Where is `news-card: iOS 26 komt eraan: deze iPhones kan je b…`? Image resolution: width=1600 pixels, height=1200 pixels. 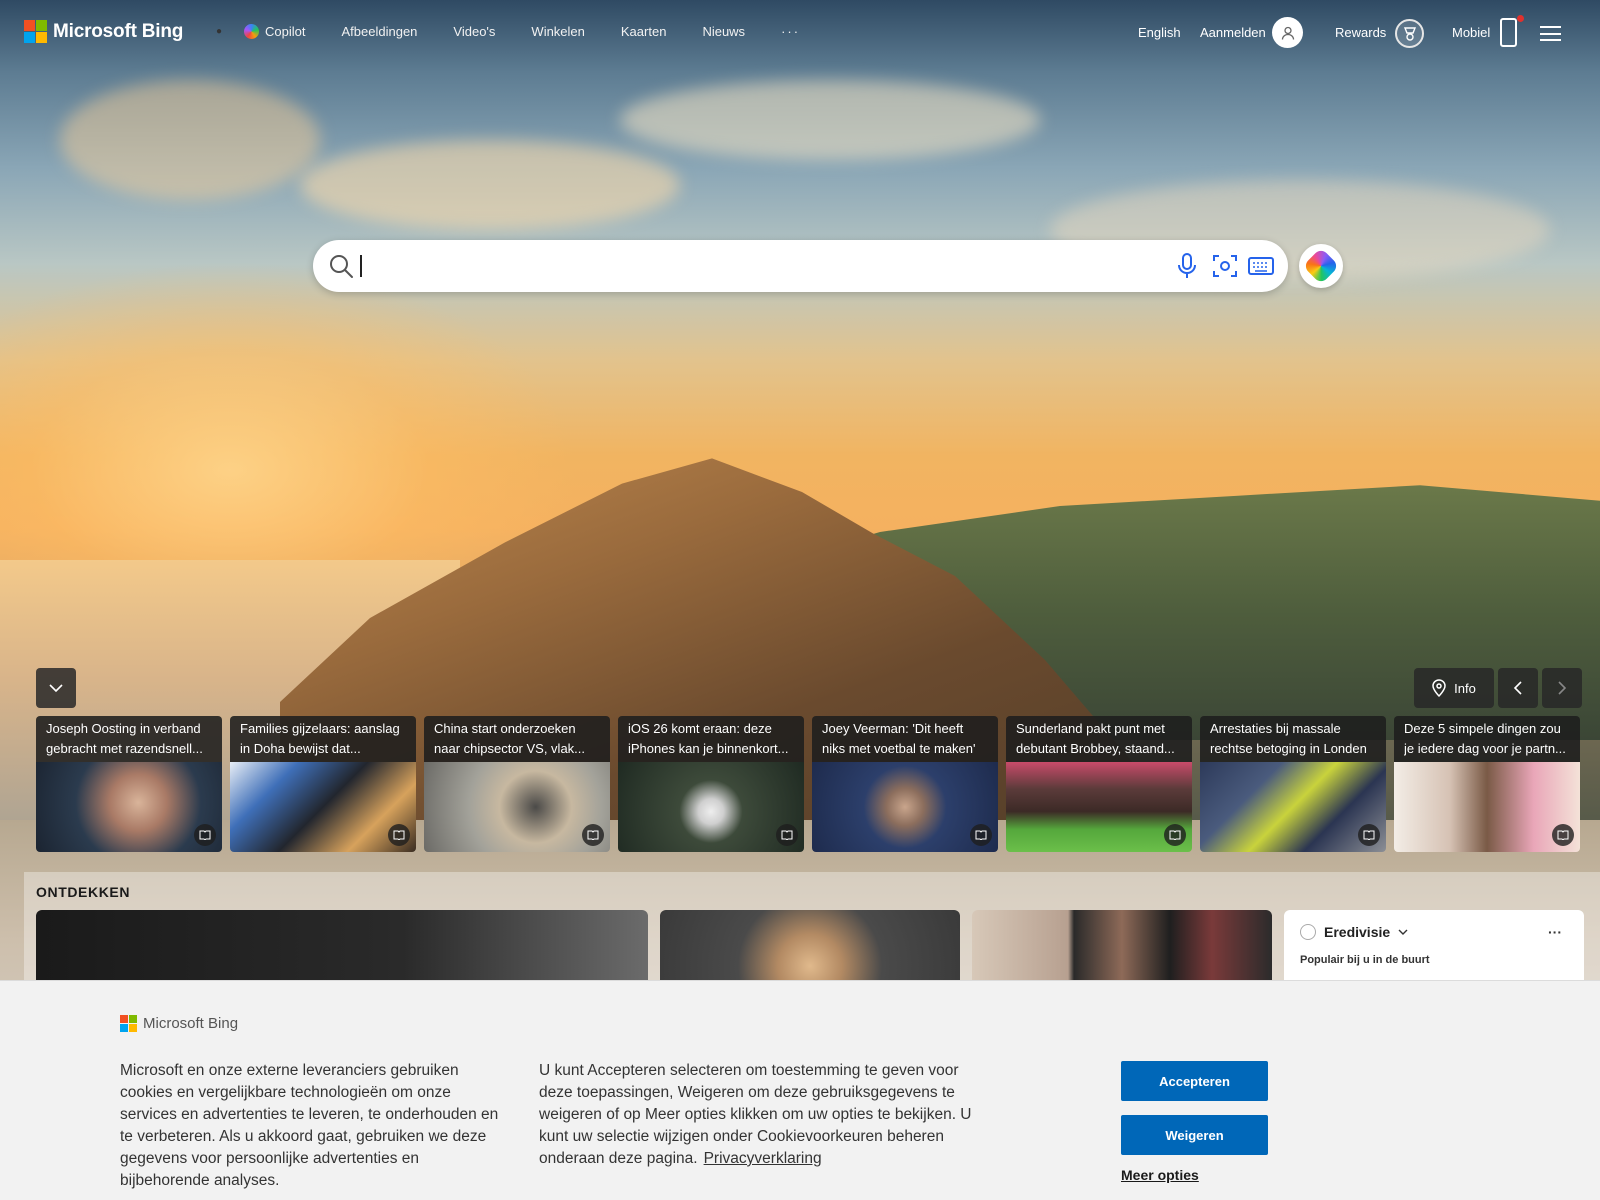 news-card: iOS 26 komt eraan: deze iPhones kan je b… is located at coordinates (711, 784).